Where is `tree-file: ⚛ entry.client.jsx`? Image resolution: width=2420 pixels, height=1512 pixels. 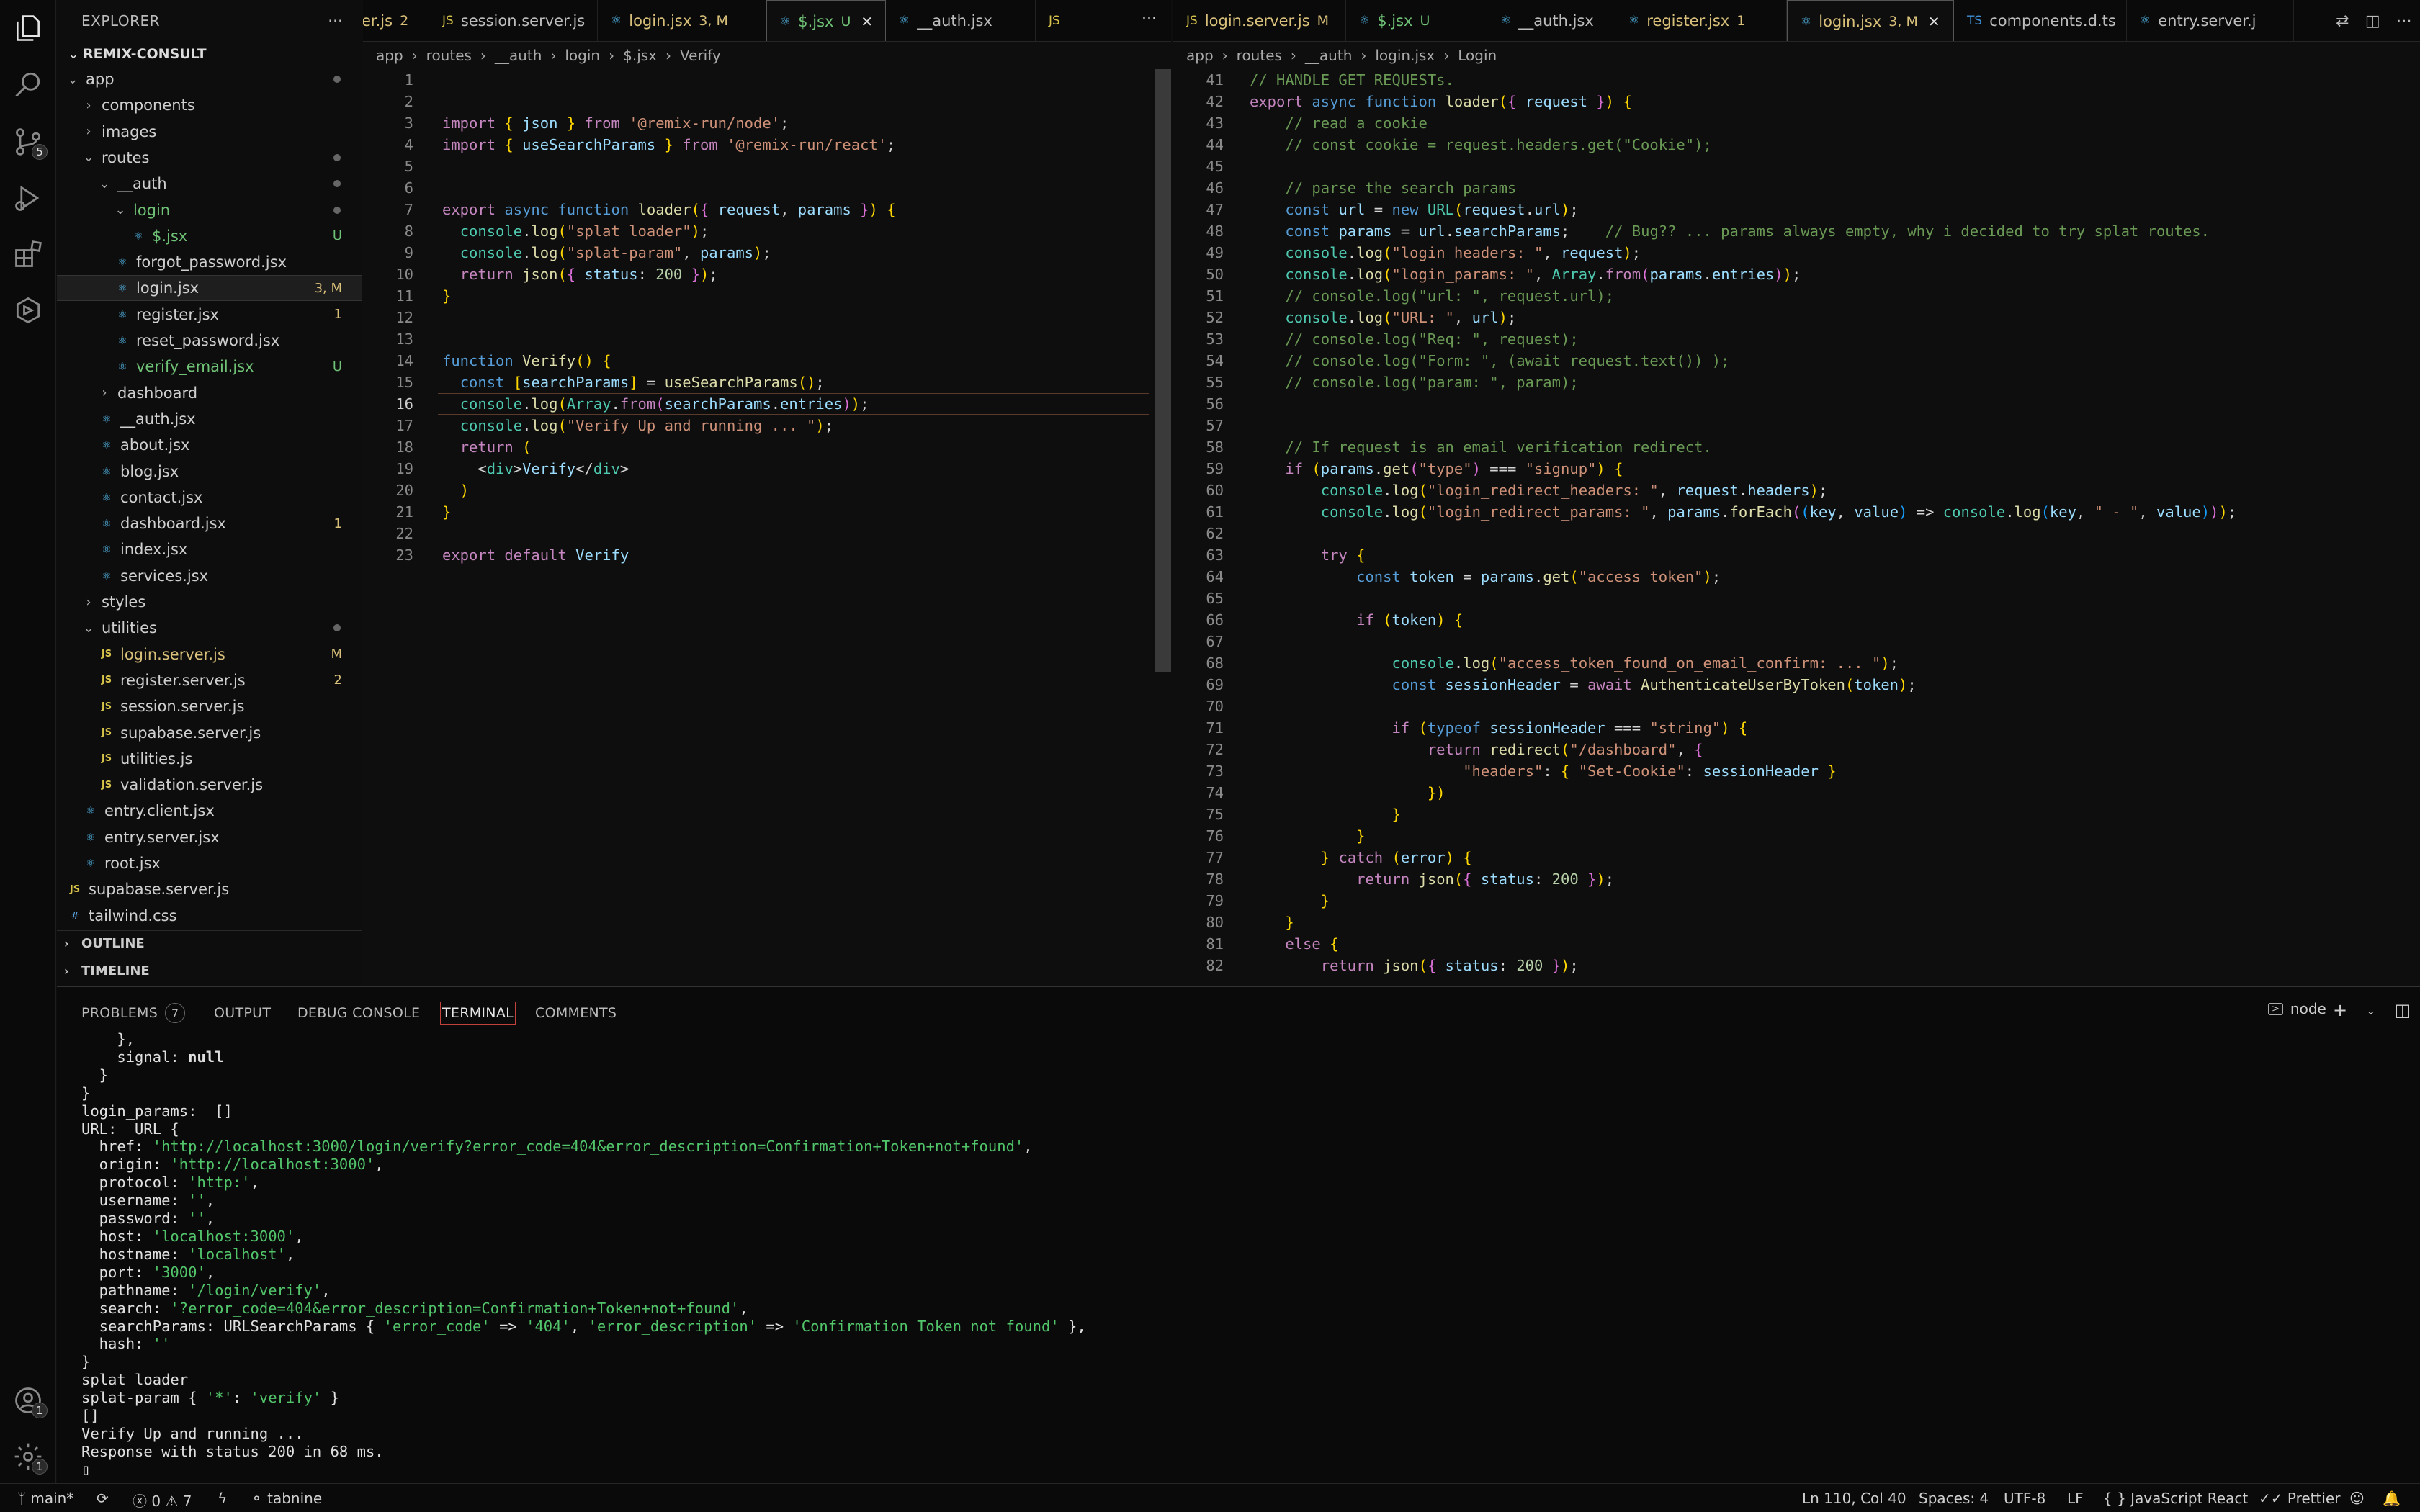 tree-file: ⚛ entry.client.jsx is located at coordinates (209, 811).